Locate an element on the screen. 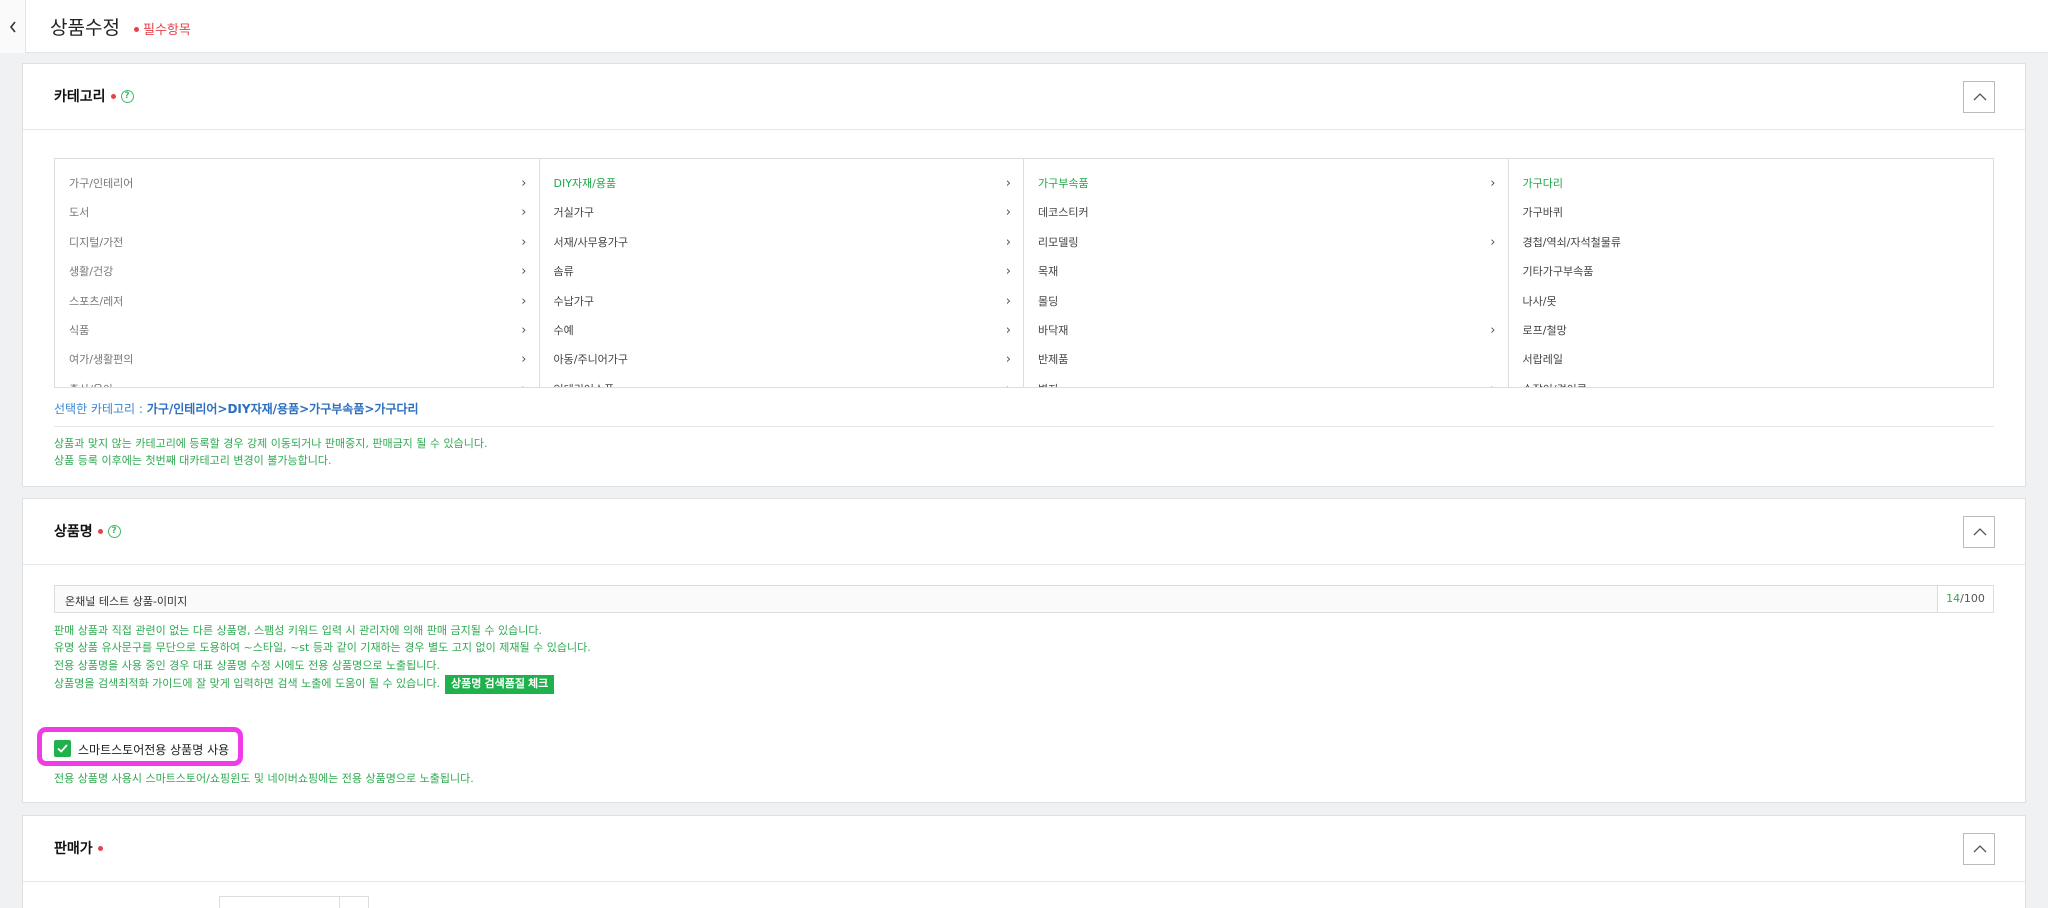 This screenshot has height=908, width=2048. category-item: 바닥재 › is located at coordinates (1266, 330).